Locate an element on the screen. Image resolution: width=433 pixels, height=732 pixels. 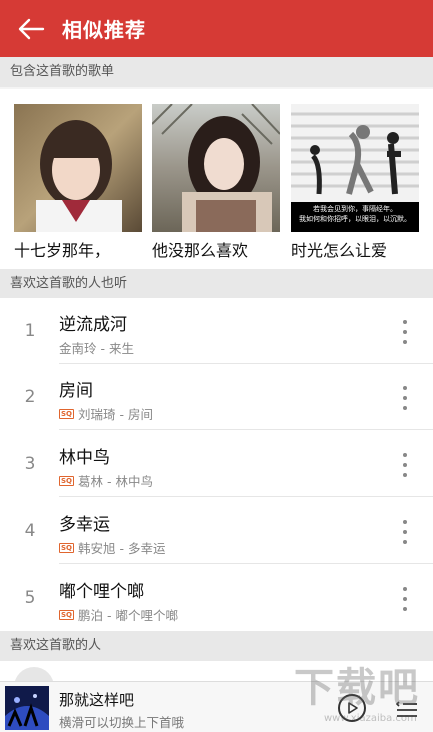
song-index: 3 is located at coordinates (30, 464).